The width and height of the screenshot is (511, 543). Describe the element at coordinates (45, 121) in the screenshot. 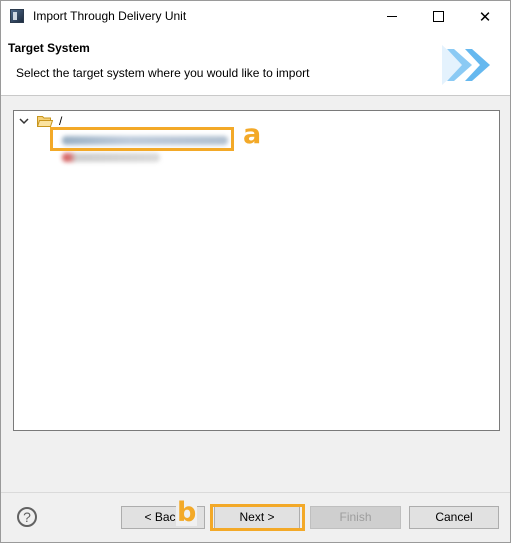

I see `open-folder-icon` at that location.